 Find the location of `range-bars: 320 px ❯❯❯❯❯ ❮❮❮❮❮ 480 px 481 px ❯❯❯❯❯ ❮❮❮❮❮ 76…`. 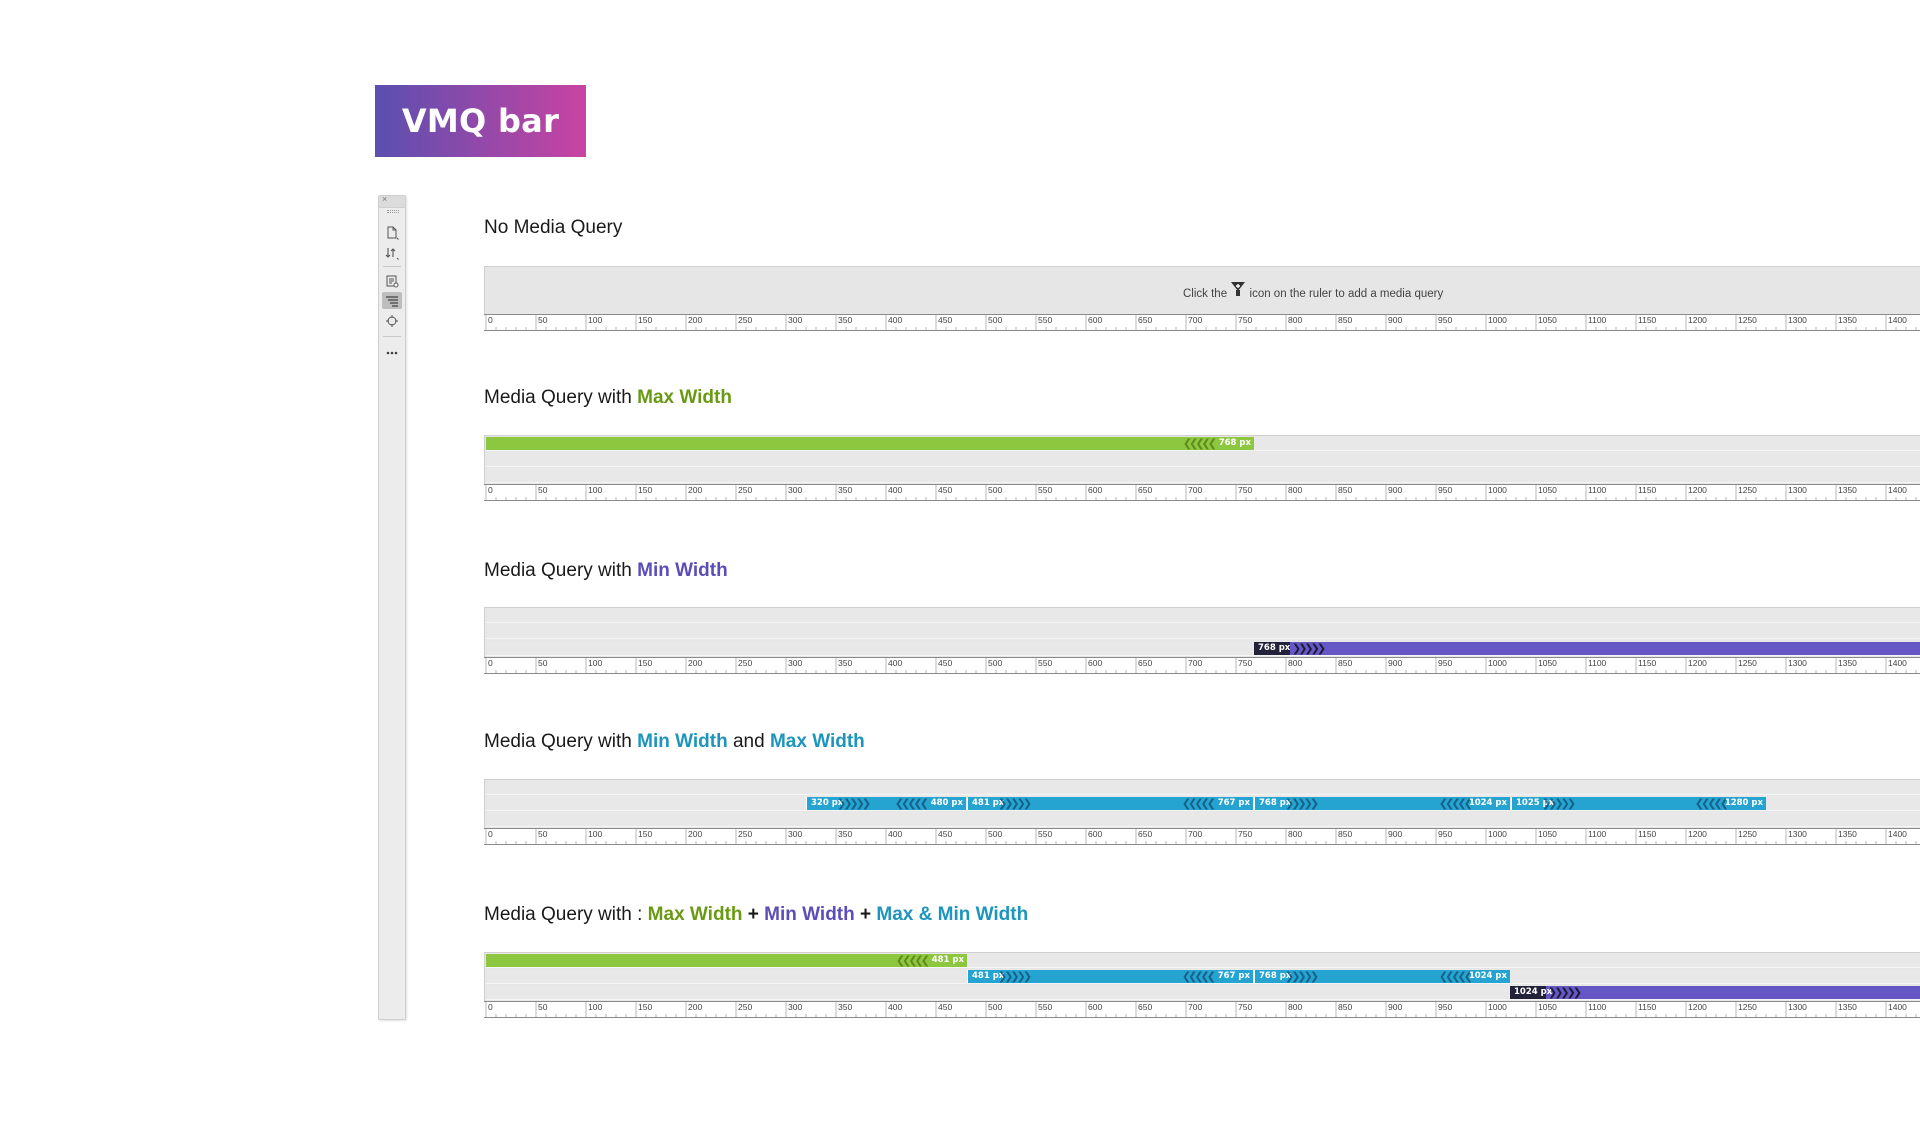

range-bars: 320 px ❯❯❯❯❯ ❮❮❮❮❮ 480 px 481 px ❯❯❯❯❯ ❮❮❮❮❮ 76… is located at coordinates (1202, 803).